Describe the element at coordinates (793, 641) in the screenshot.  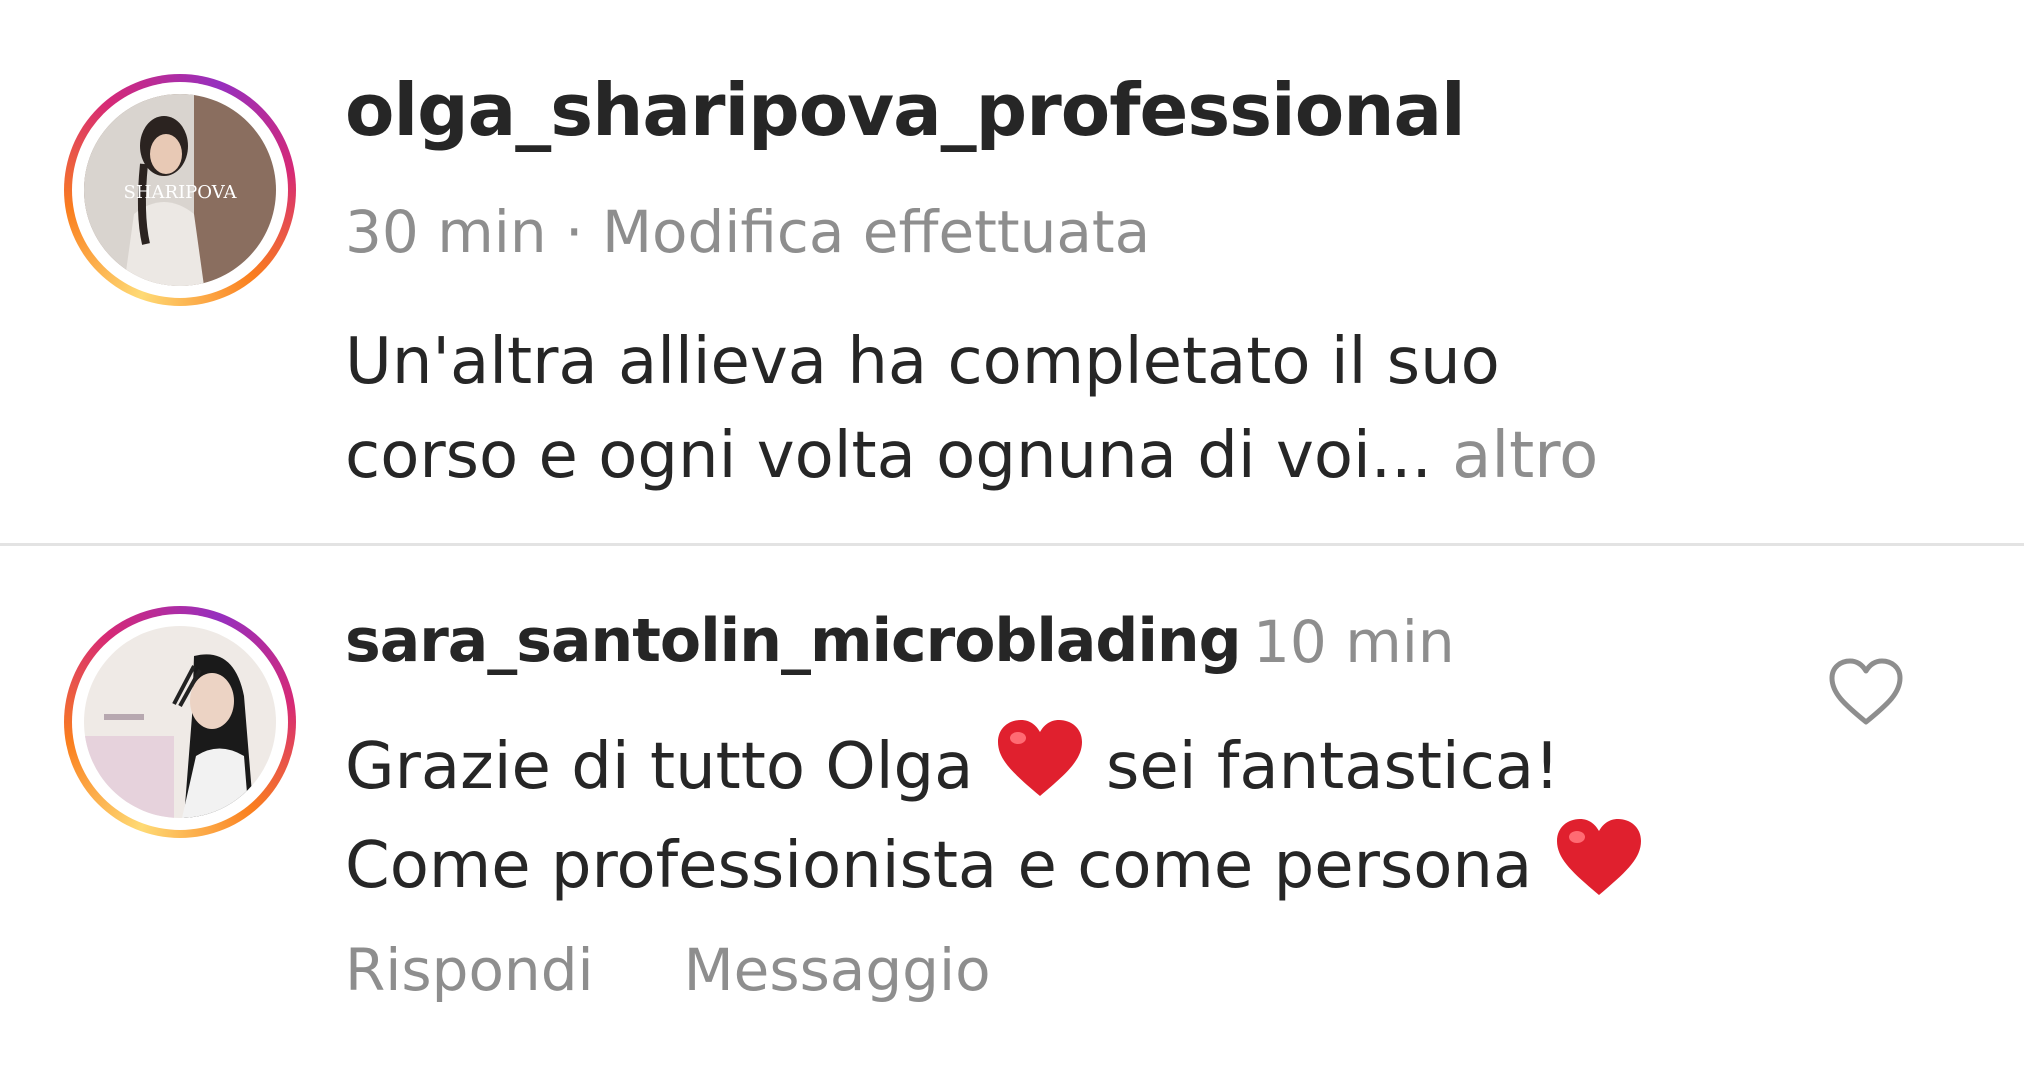
I see `comment-author-username: sara_santolin_microblading` at that location.